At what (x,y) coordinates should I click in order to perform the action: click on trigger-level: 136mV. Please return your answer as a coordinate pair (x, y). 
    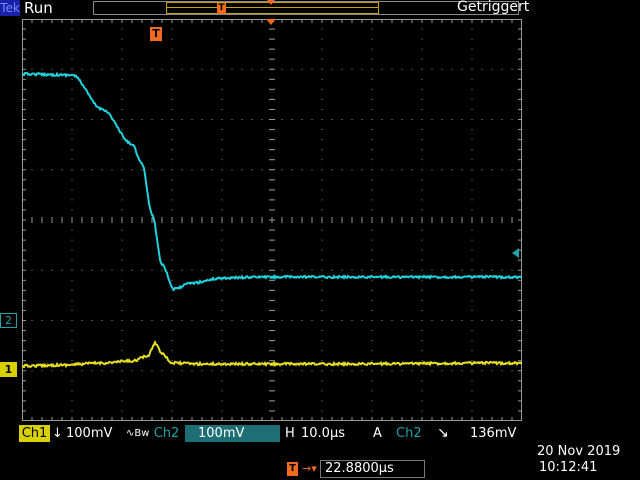
    Looking at the image, I should click on (493, 433).